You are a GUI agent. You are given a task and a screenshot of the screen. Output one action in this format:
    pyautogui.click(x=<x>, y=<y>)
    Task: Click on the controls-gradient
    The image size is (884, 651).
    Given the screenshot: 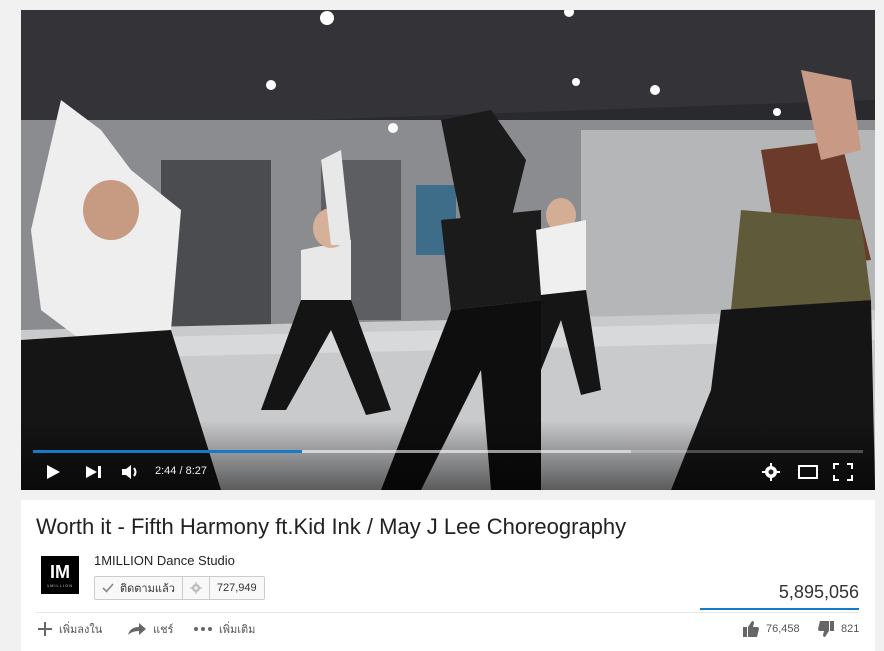 What is the action you would take?
    pyautogui.click(x=448, y=455)
    